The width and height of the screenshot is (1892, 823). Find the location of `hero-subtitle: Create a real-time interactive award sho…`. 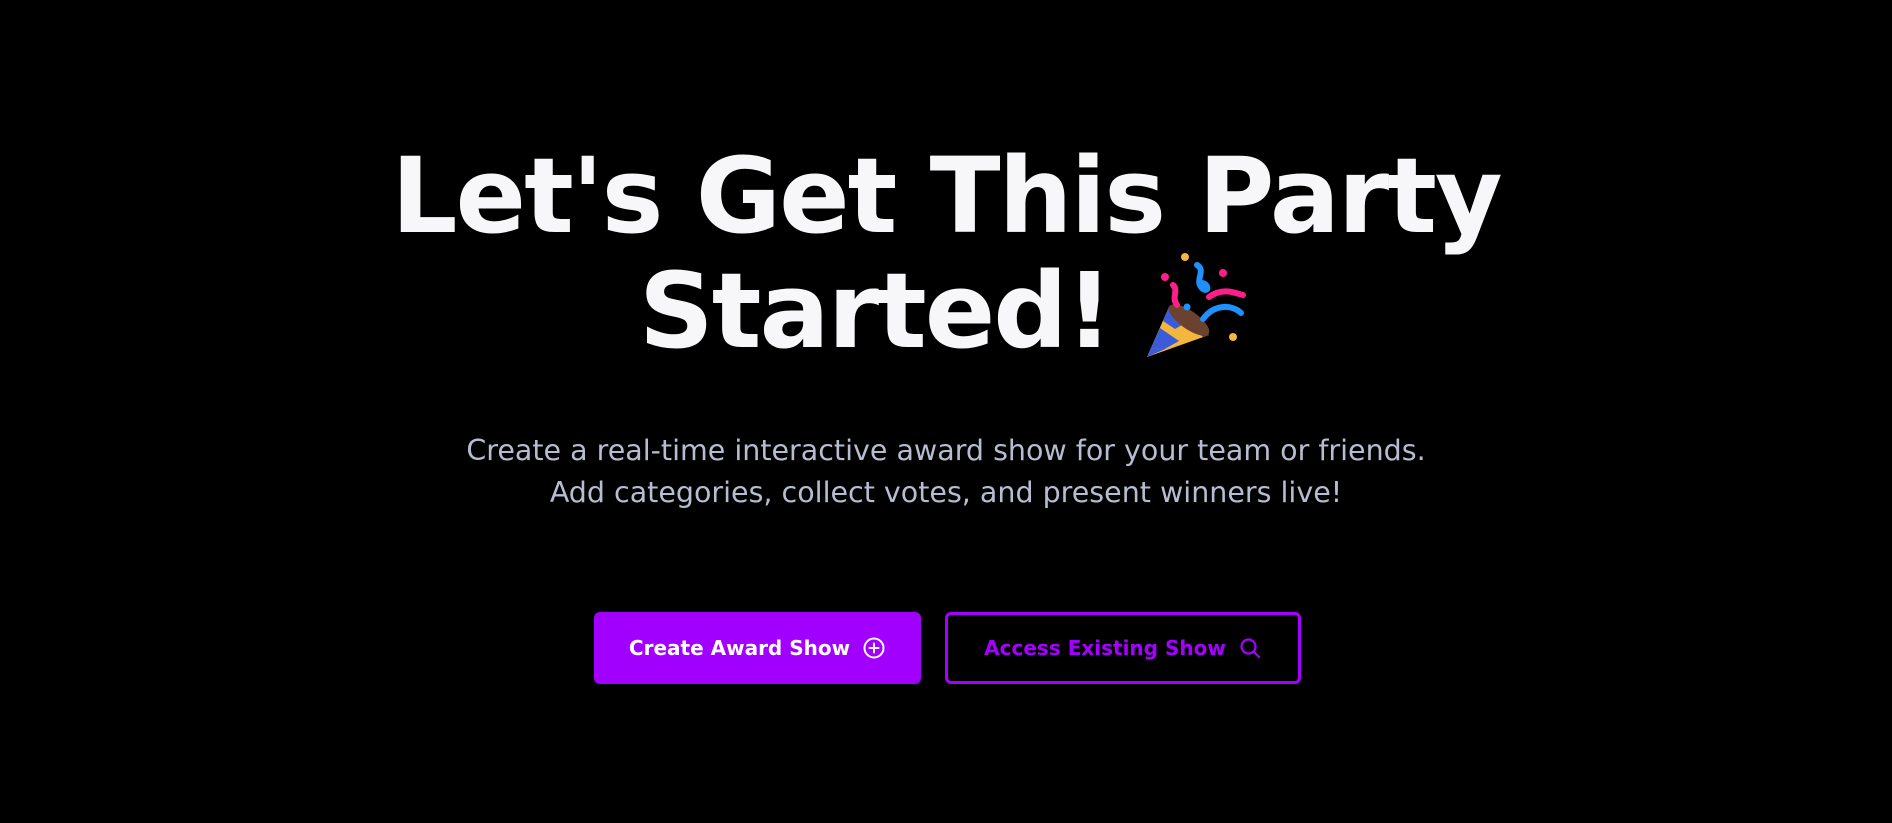

hero-subtitle: Create a real-time interactive award sho… is located at coordinates (946, 471).